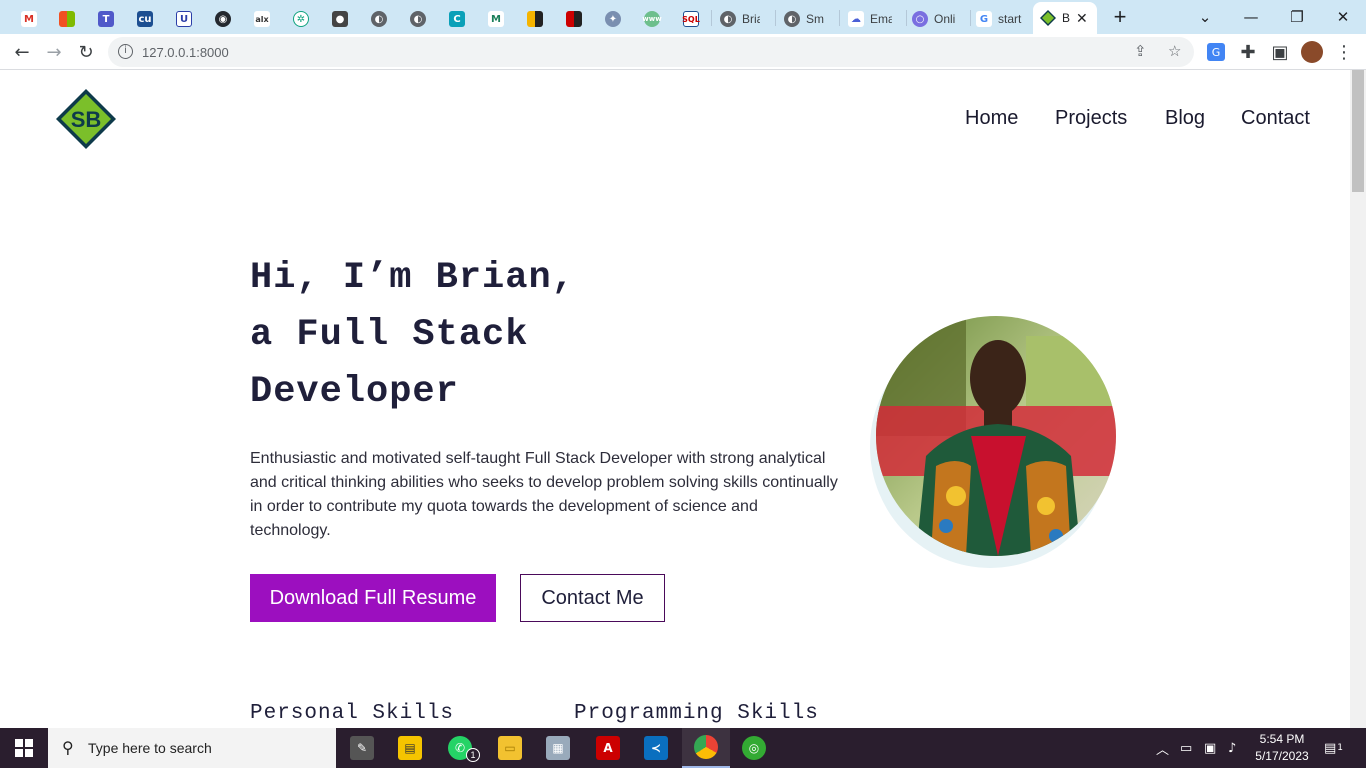 The width and height of the screenshot is (1366, 768). What do you see at coordinates (1333, 748) in the screenshot?
I see `notification-center-icon: ▤ 1` at bounding box center [1333, 748].